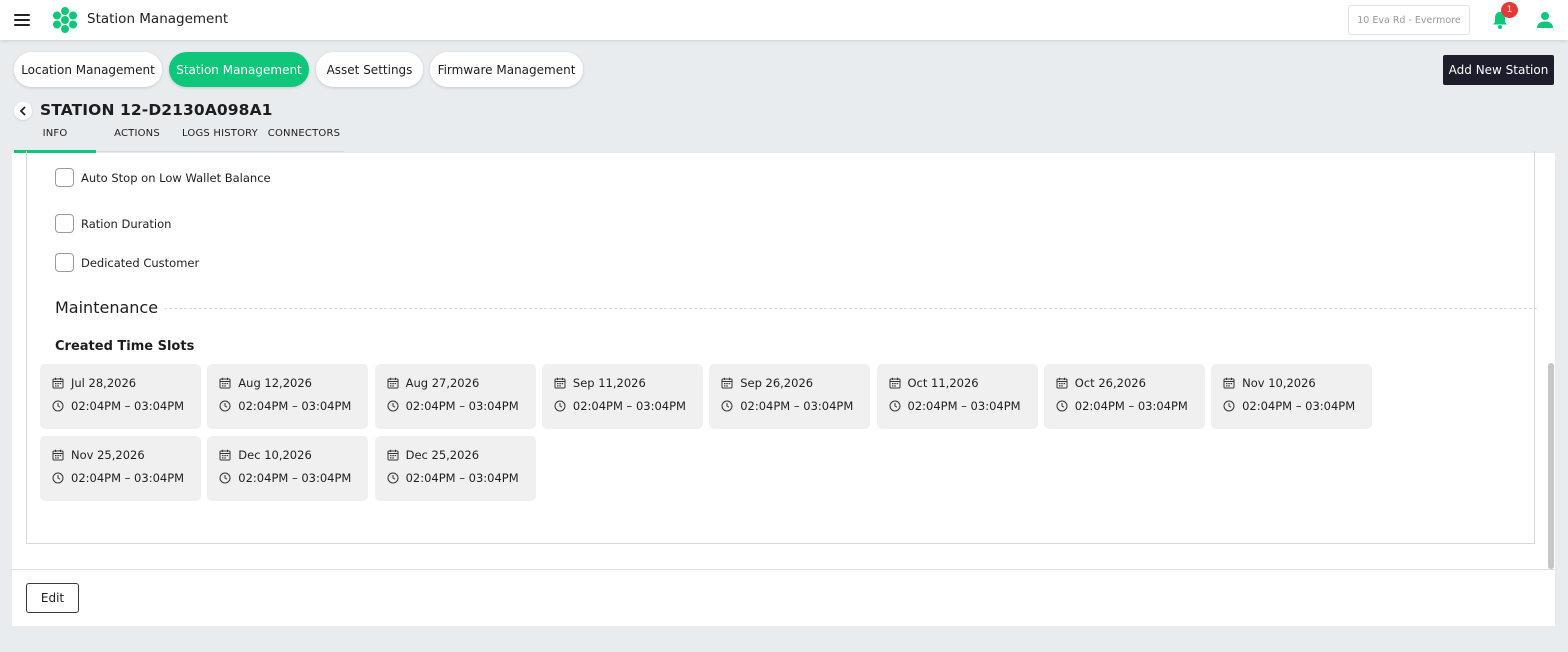  What do you see at coordinates (609, 383) in the screenshot?
I see `slot-date: Sep 11,2026` at bounding box center [609, 383].